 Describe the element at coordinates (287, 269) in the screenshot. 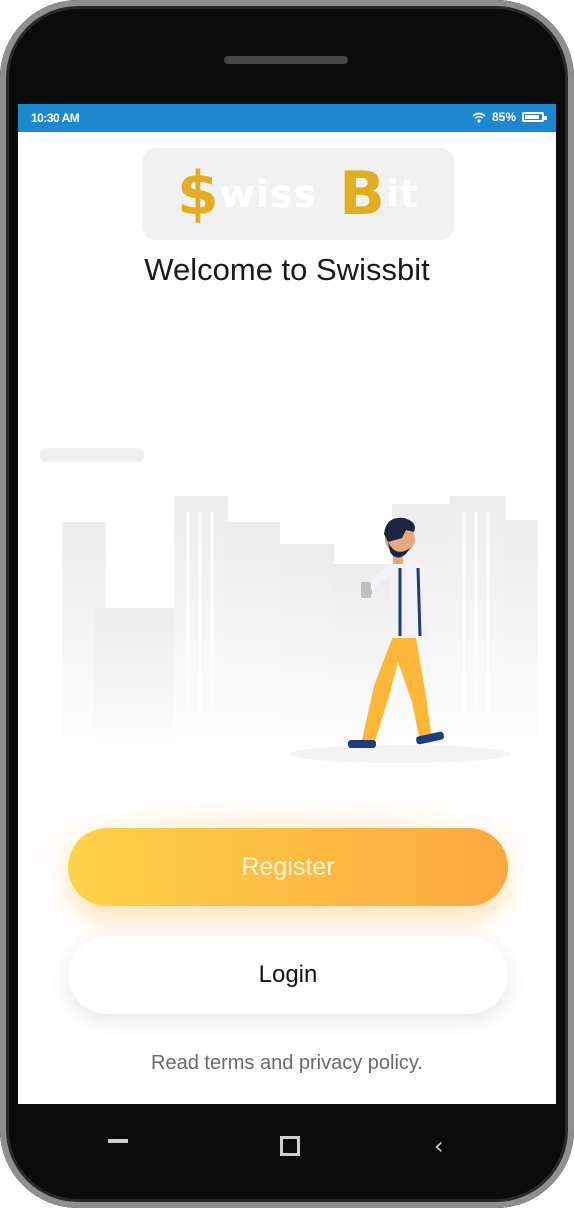

I see `welcome-heading: Welcome to Swissbit` at that location.